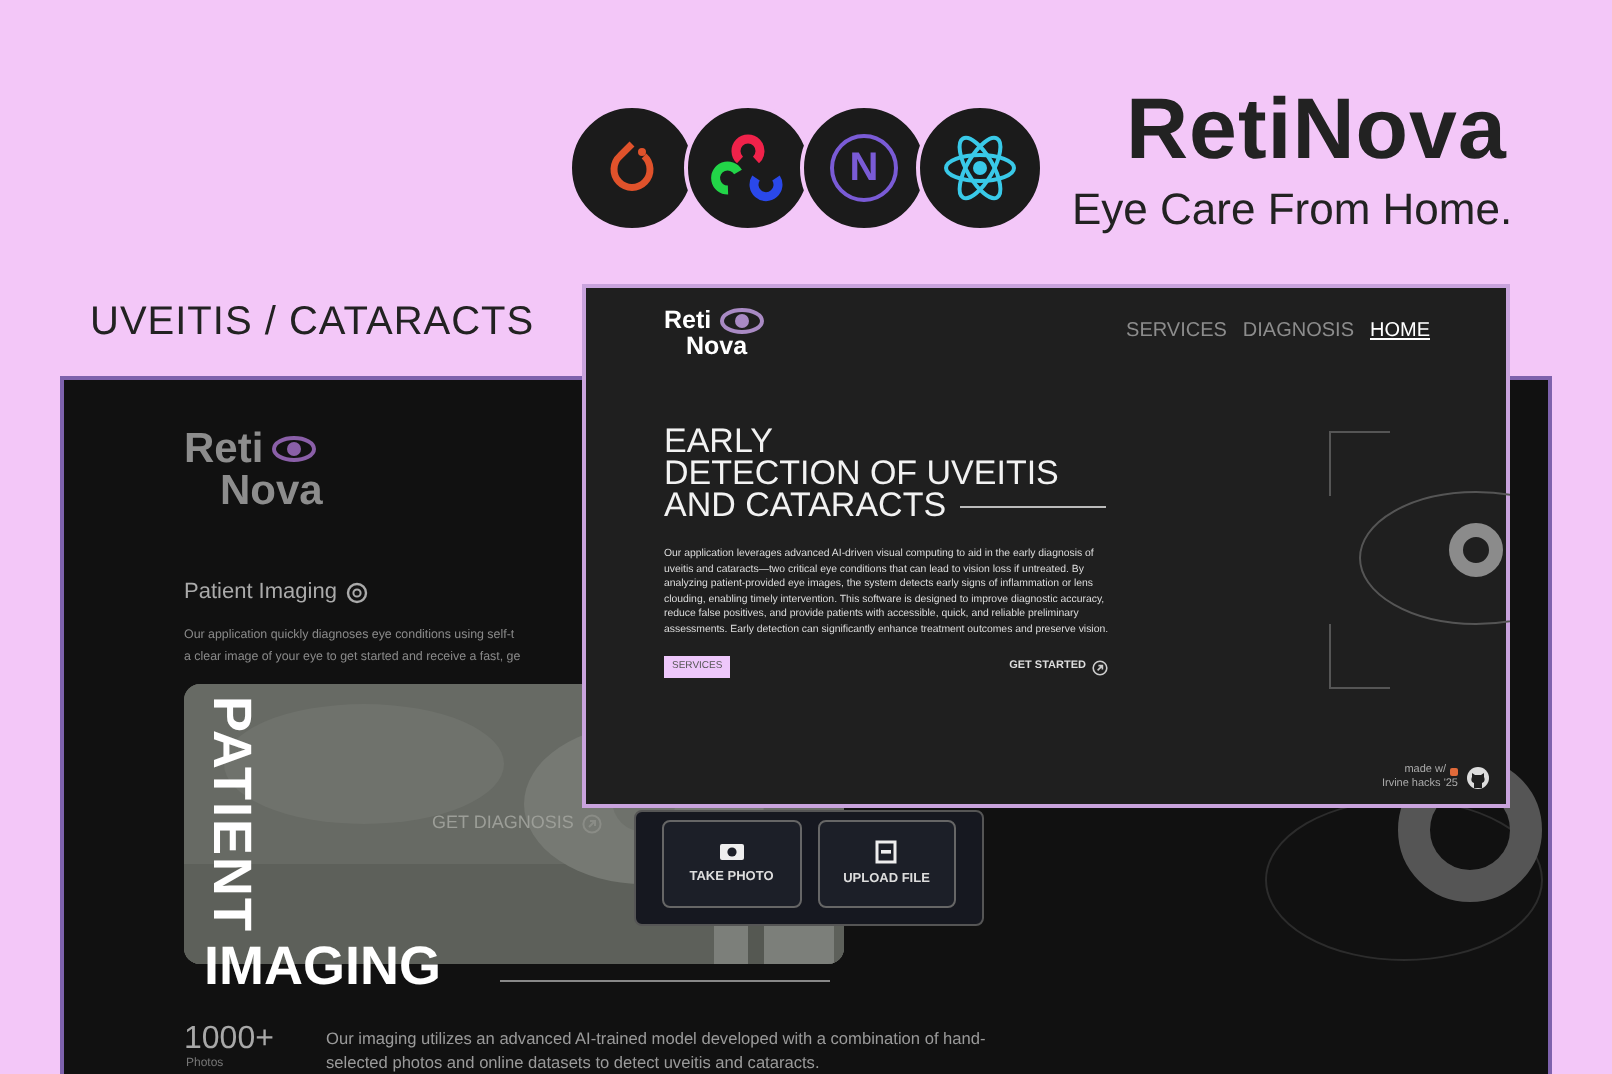  Describe the element at coordinates (718, 442) in the screenshot. I see `headline-text: EARLY` at that location.